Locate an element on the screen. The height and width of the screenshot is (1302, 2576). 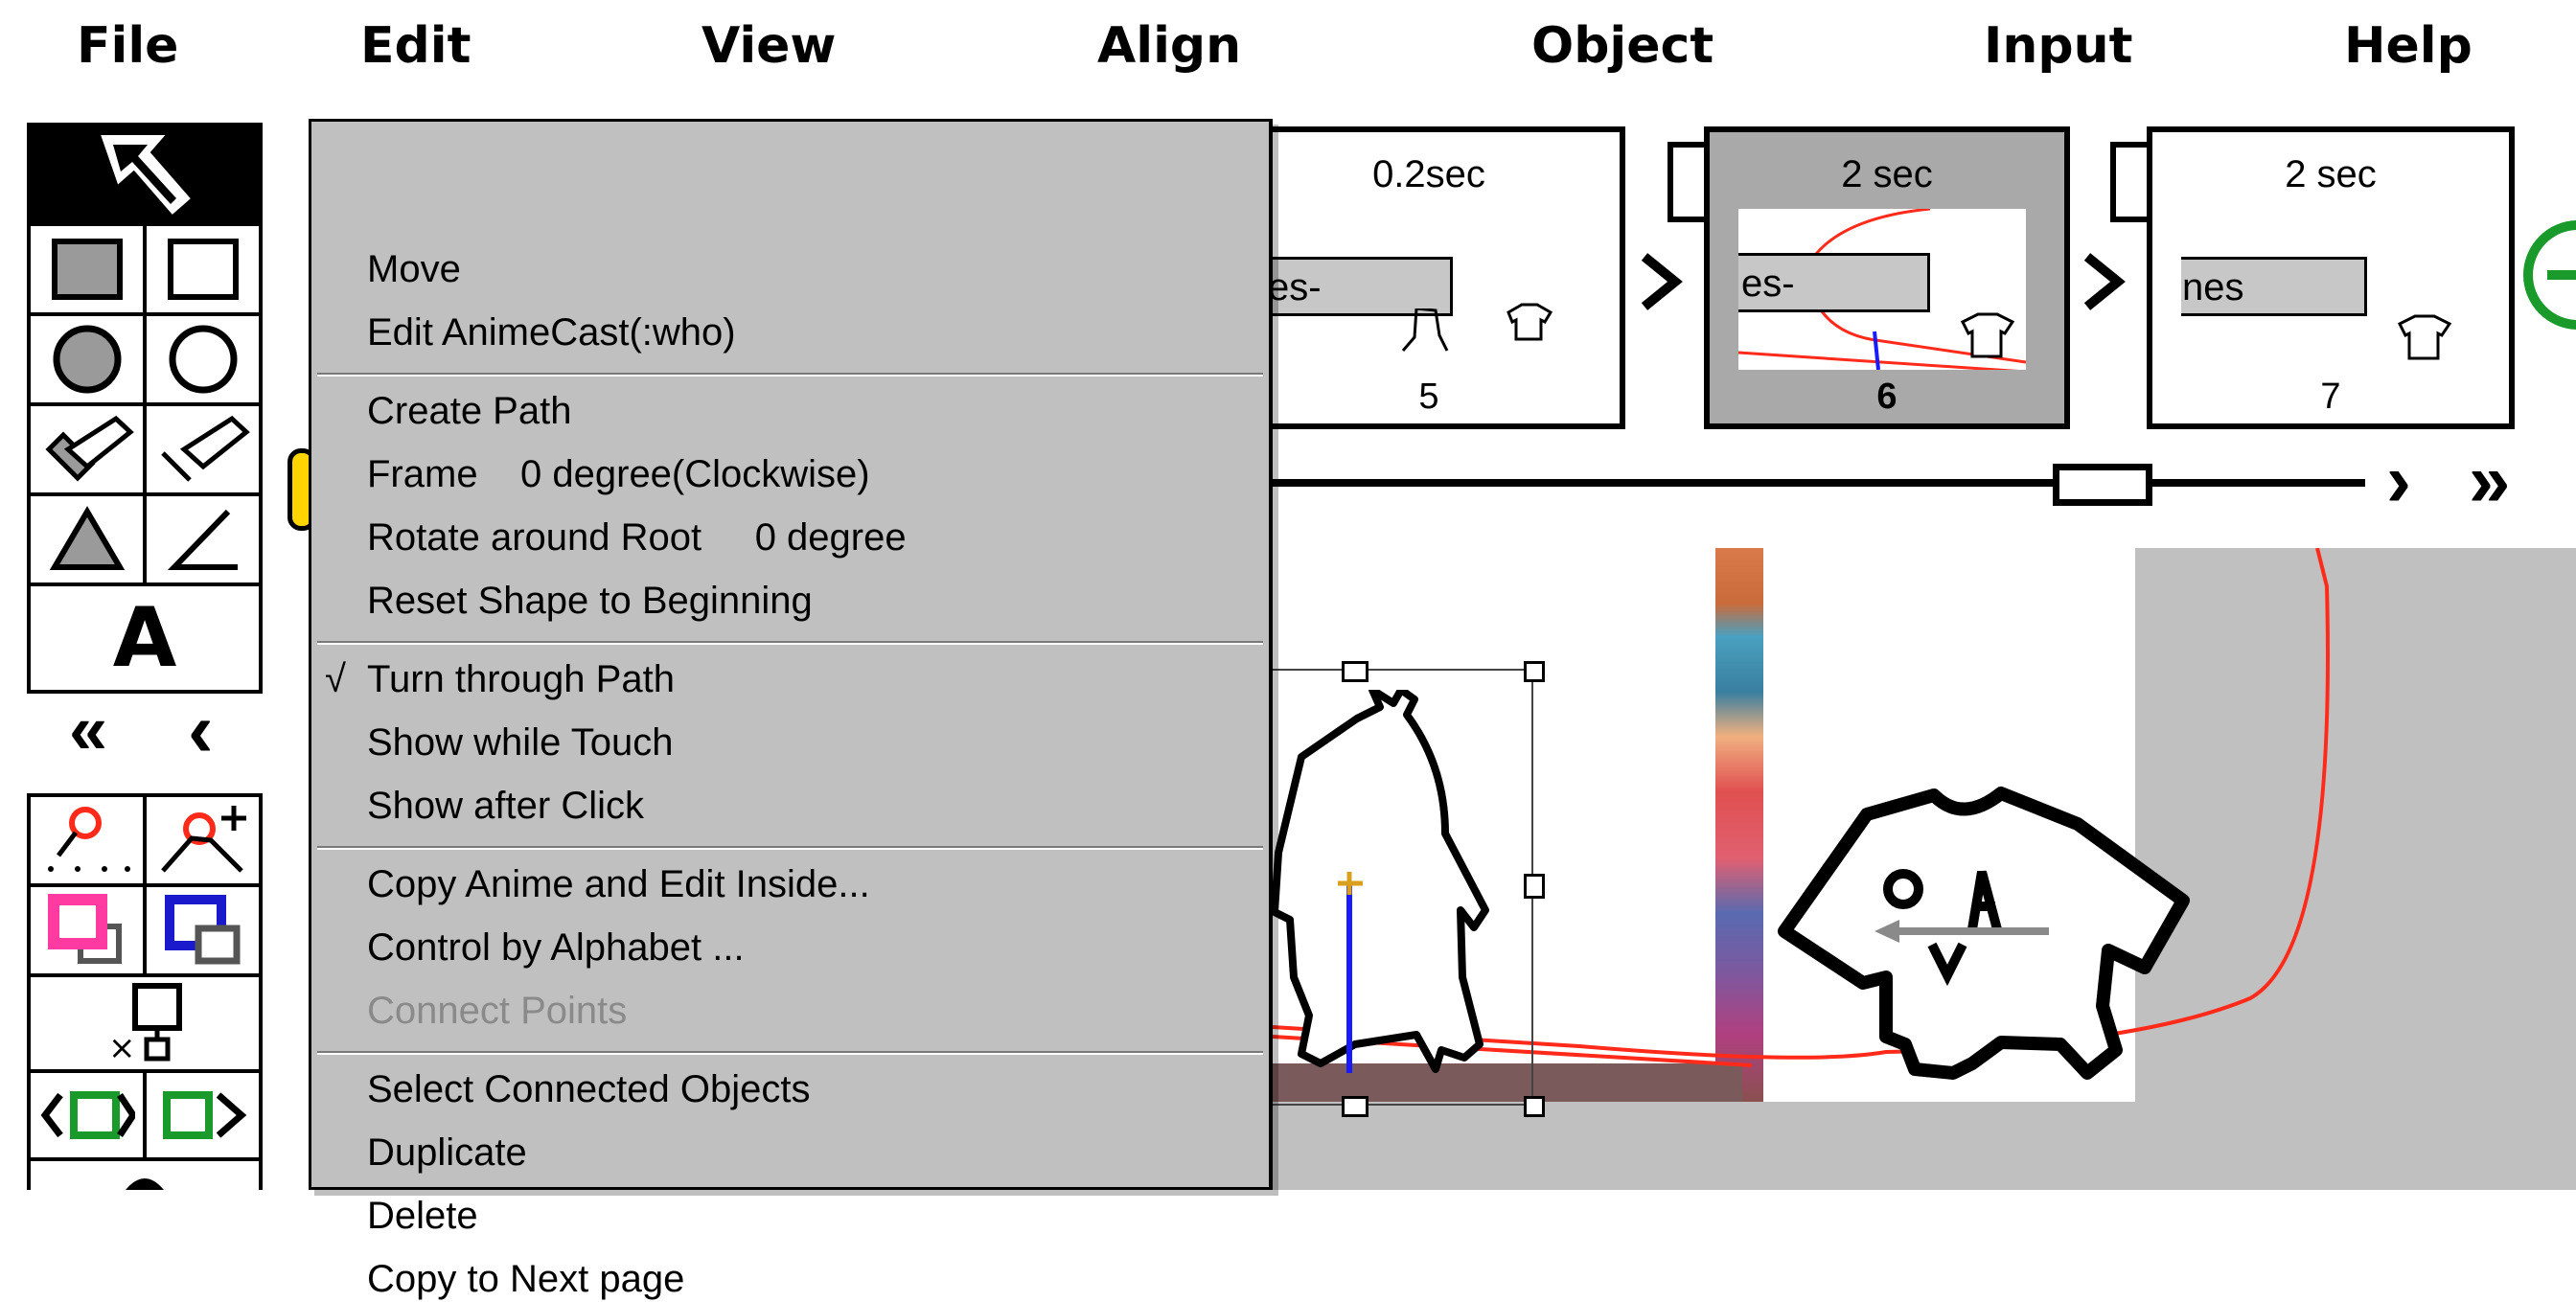
frame-stack-edge is located at coordinates (2129, 182).